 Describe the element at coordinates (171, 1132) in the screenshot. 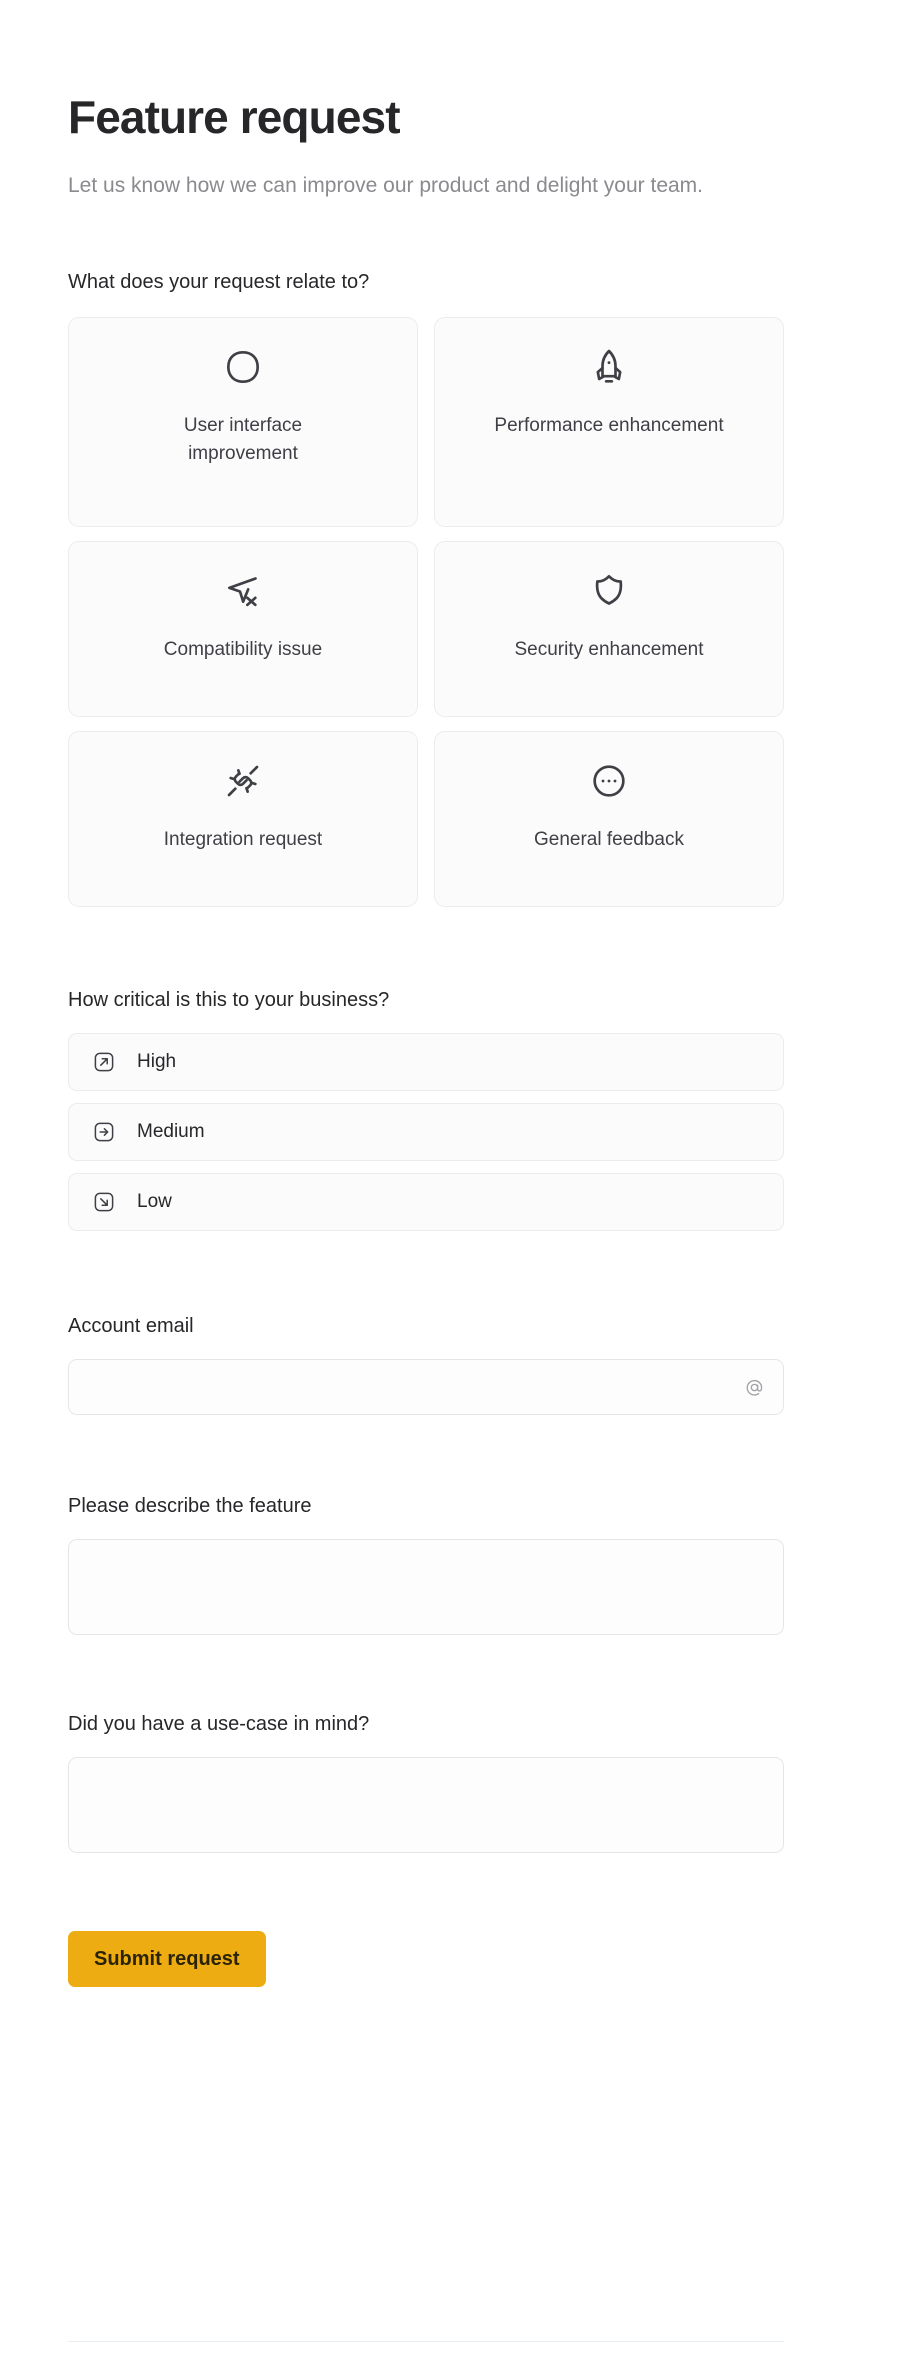

I see `priority-option-label: Medium` at that location.